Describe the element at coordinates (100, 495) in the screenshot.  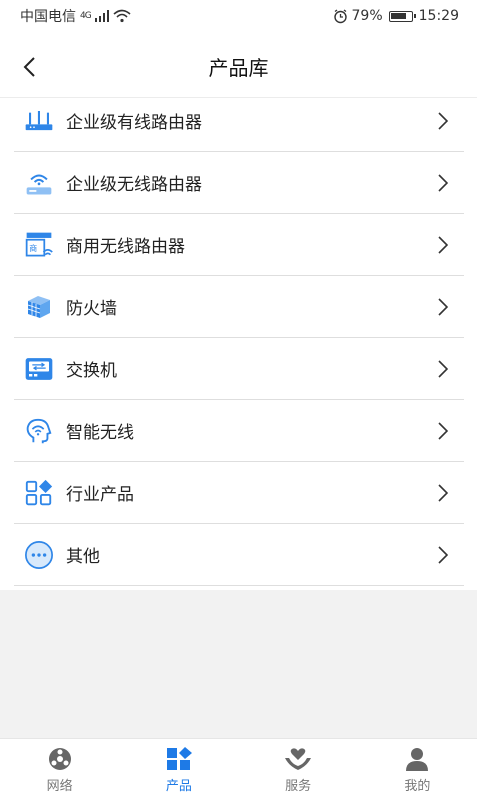
I see `item-label: 行业产品` at that location.